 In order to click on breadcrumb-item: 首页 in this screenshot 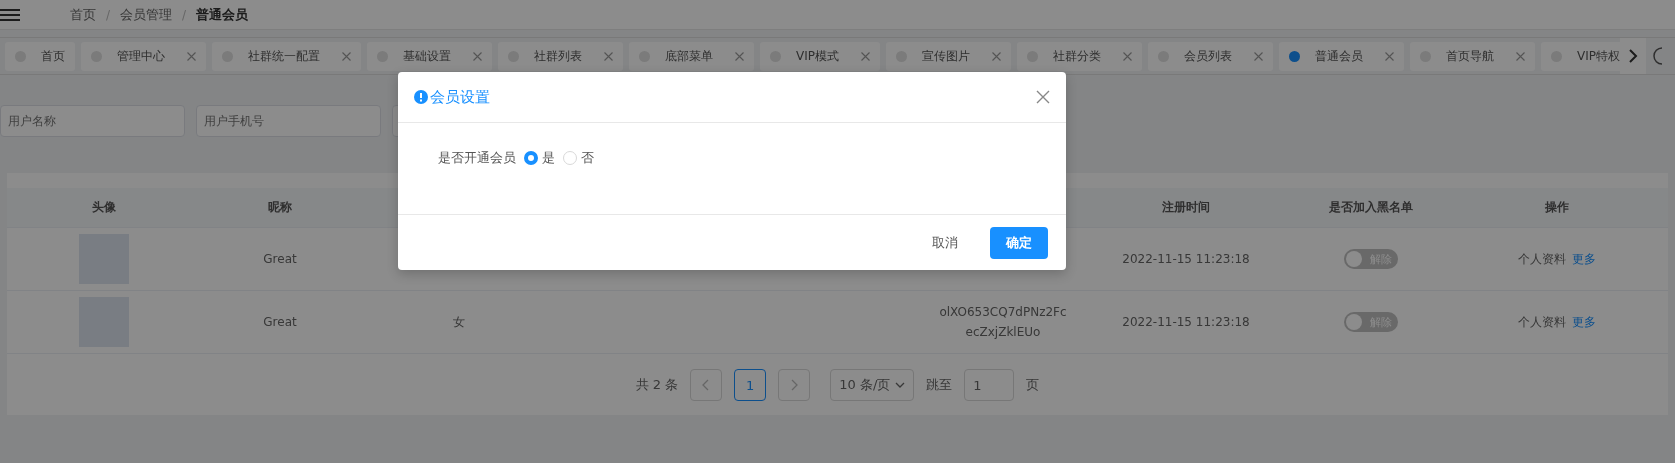, I will do `click(83, 14)`.